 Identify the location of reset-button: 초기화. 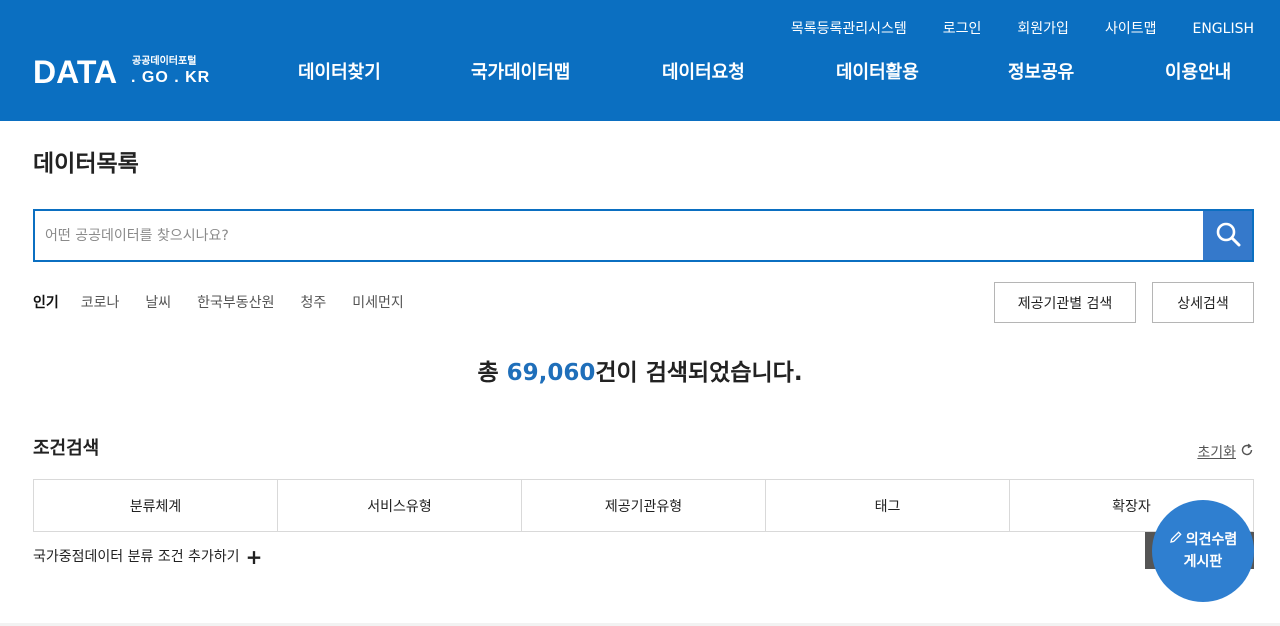
(1225, 452).